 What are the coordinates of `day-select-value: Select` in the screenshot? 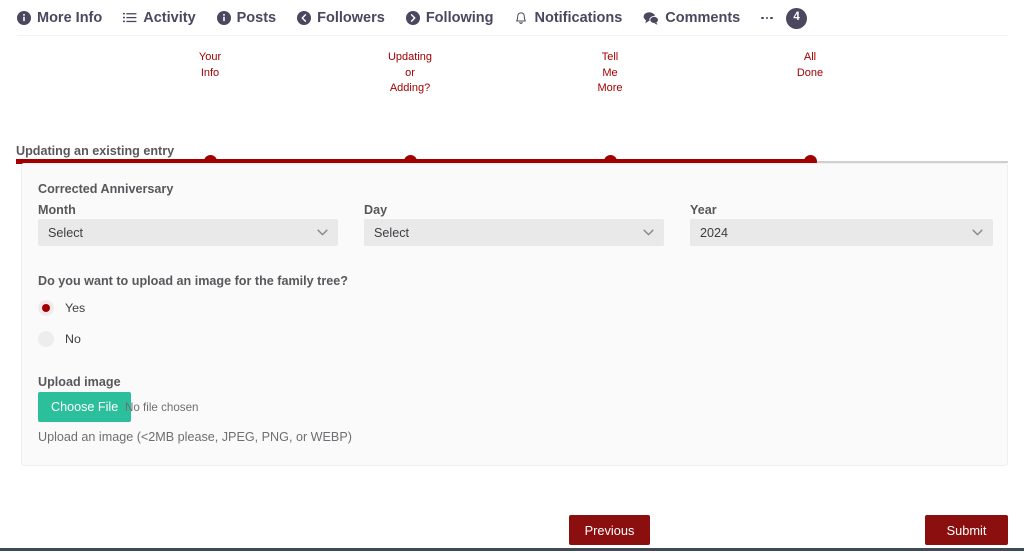 It's located at (392, 232).